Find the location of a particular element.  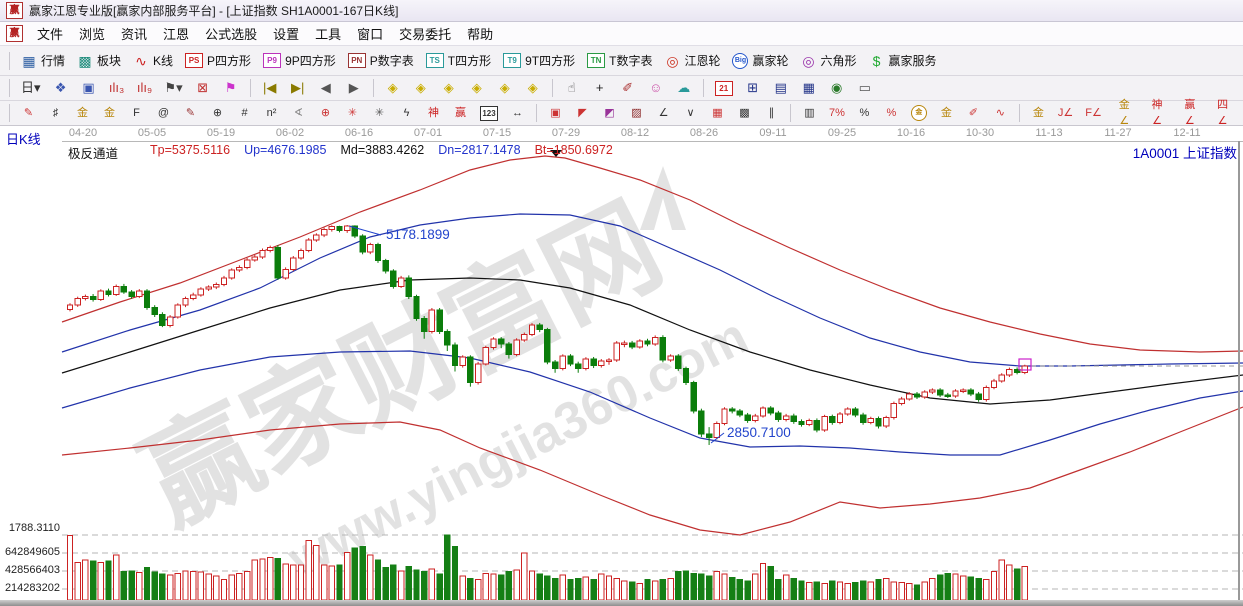

t9-square-button: T9 9T四方形 is located at coordinates (539, 60).